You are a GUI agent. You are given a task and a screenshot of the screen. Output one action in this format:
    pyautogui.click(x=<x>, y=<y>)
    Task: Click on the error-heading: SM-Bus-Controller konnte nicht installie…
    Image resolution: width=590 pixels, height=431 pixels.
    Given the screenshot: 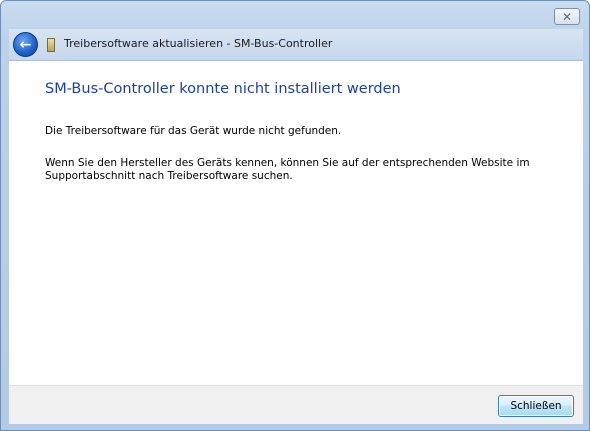 What is the action you would take?
    pyautogui.click(x=223, y=89)
    